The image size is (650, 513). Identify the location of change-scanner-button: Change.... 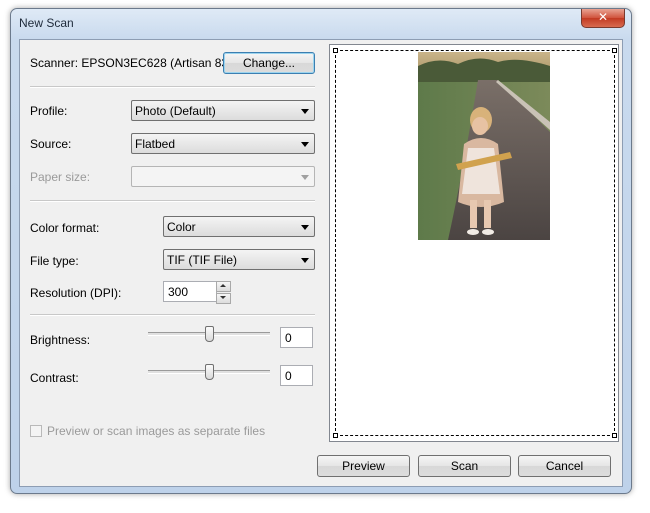
(269, 63).